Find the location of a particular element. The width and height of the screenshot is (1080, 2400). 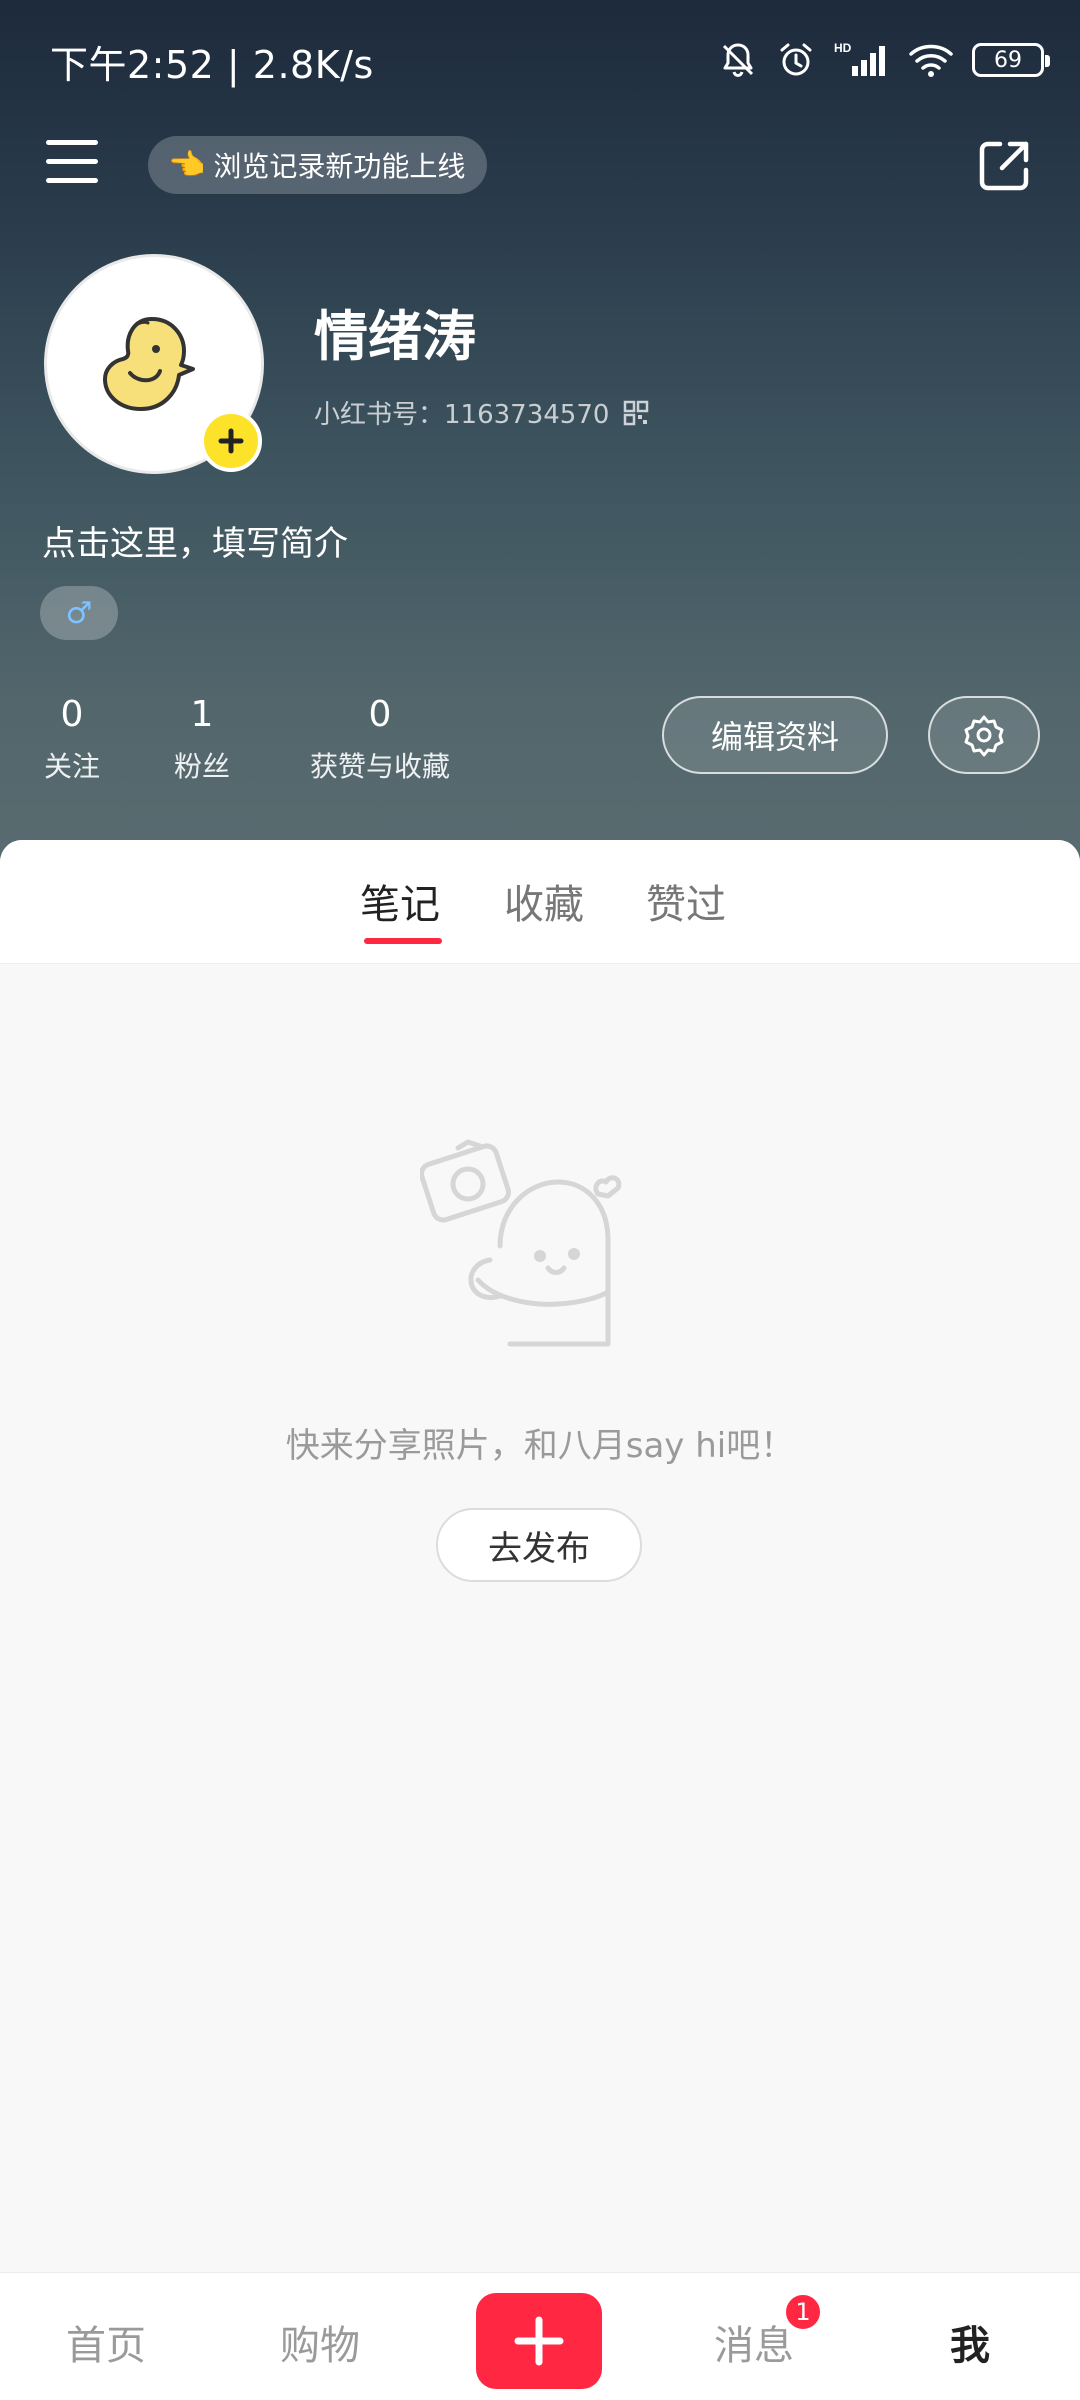

mute-bell-icon is located at coordinates (738, 60).